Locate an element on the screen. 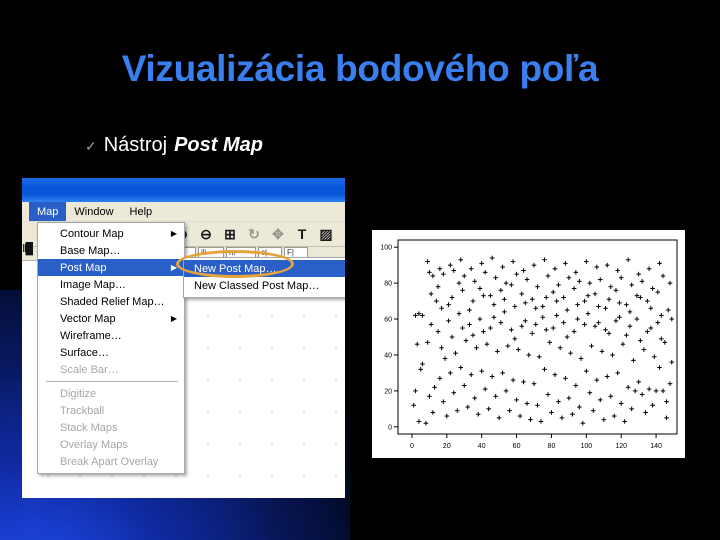  menu-item-break-apart-overlay: Break Apart Overlay is located at coordinates (111, 461).